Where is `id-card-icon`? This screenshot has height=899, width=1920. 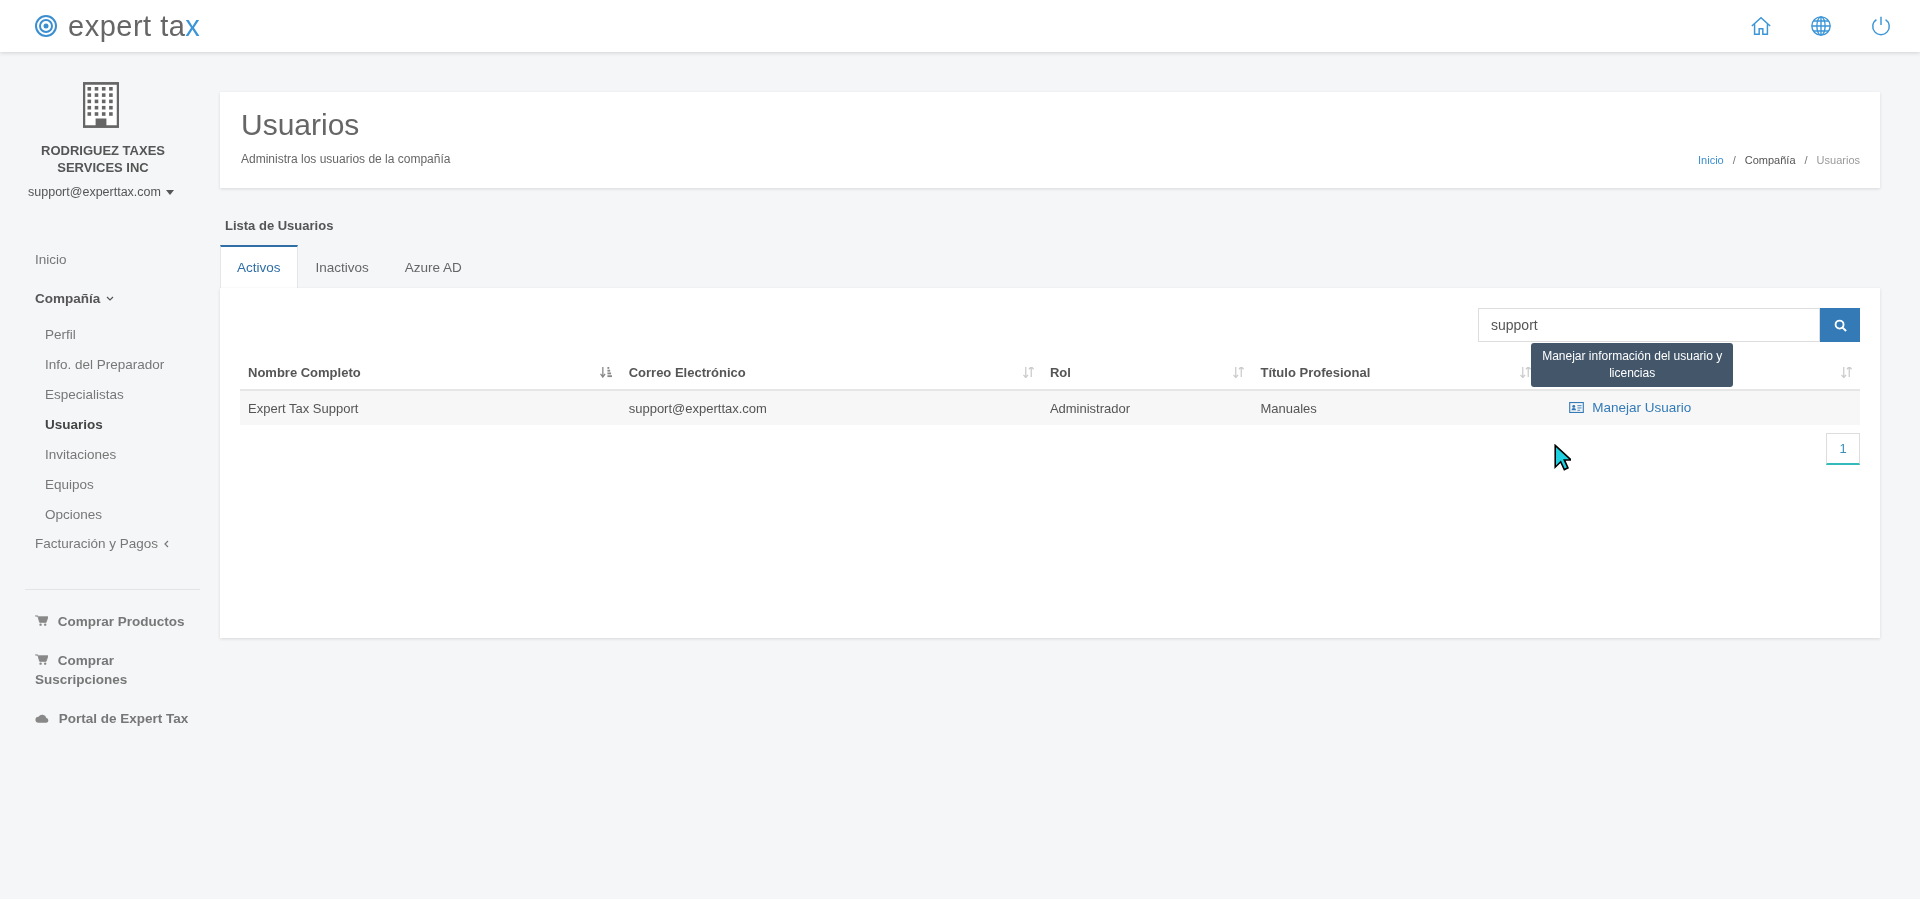
id-card-icon is located at coordinates (1577, 407).